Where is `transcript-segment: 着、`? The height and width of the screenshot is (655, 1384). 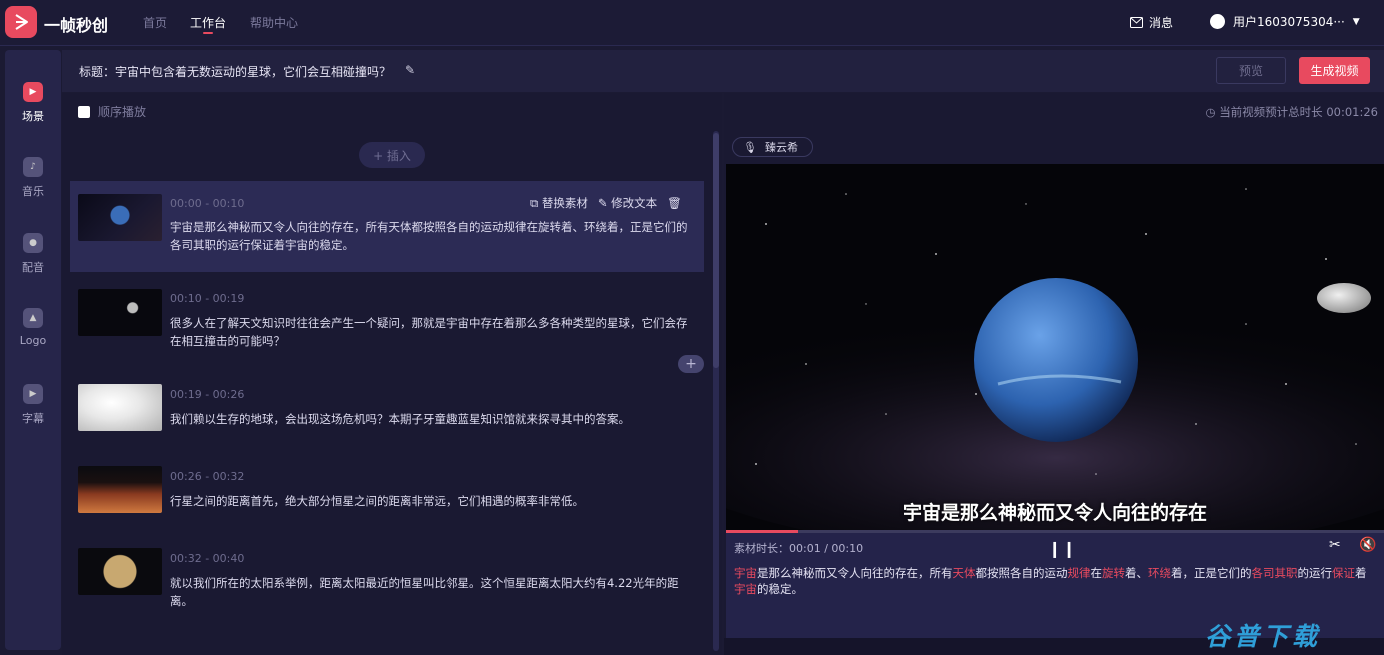
transcript-segment: 着、 is located at coordinates (1136, 573).